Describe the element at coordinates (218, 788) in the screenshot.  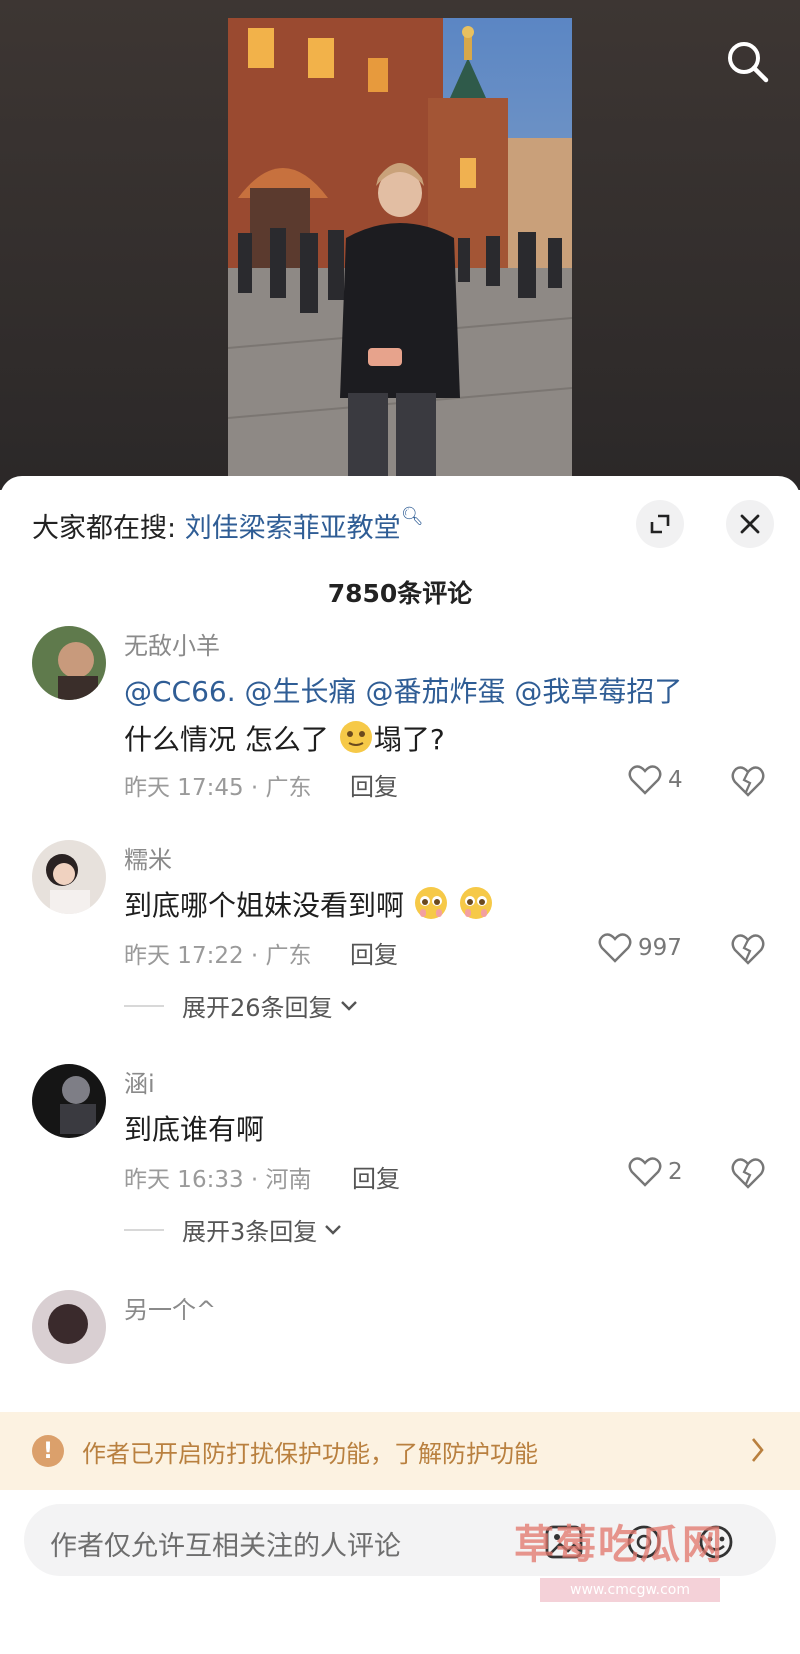
I see `comment-meta: 昨天 17:45 · 广东` at that location.